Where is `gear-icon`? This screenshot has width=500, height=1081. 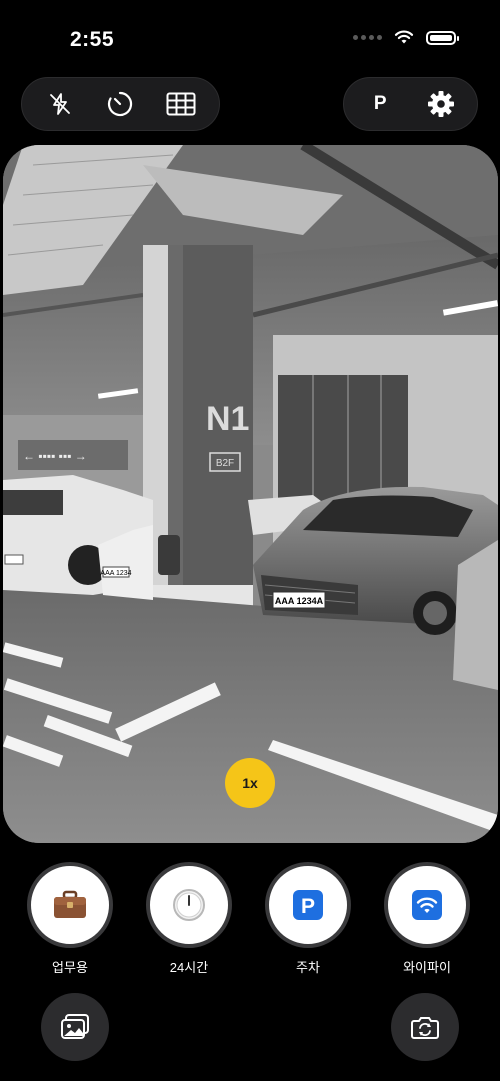
gear-icon is located at coordinates (440, 104).